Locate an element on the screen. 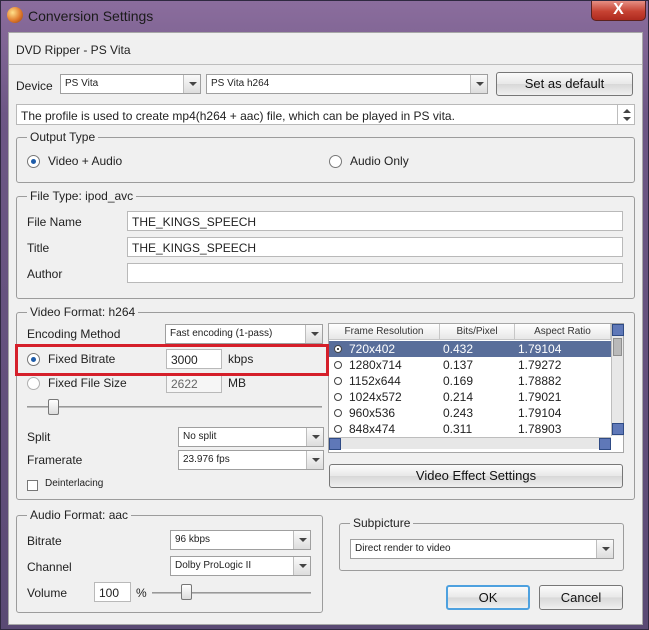  fixed-file-size-label: Fixed File Size is located at coordinates (87, 383).